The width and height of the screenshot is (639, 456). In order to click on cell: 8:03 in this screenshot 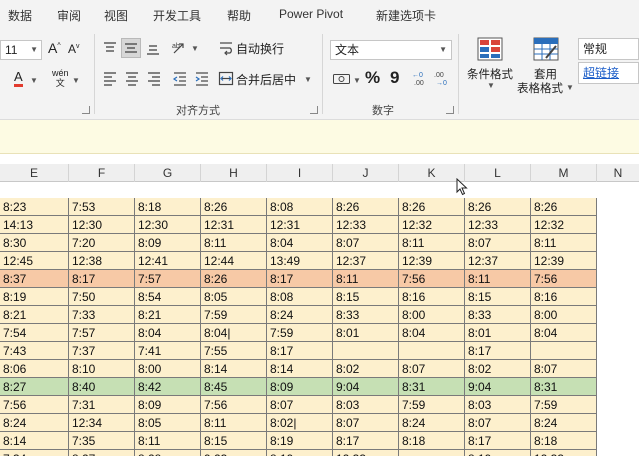, I will do `click(498, 405)`.